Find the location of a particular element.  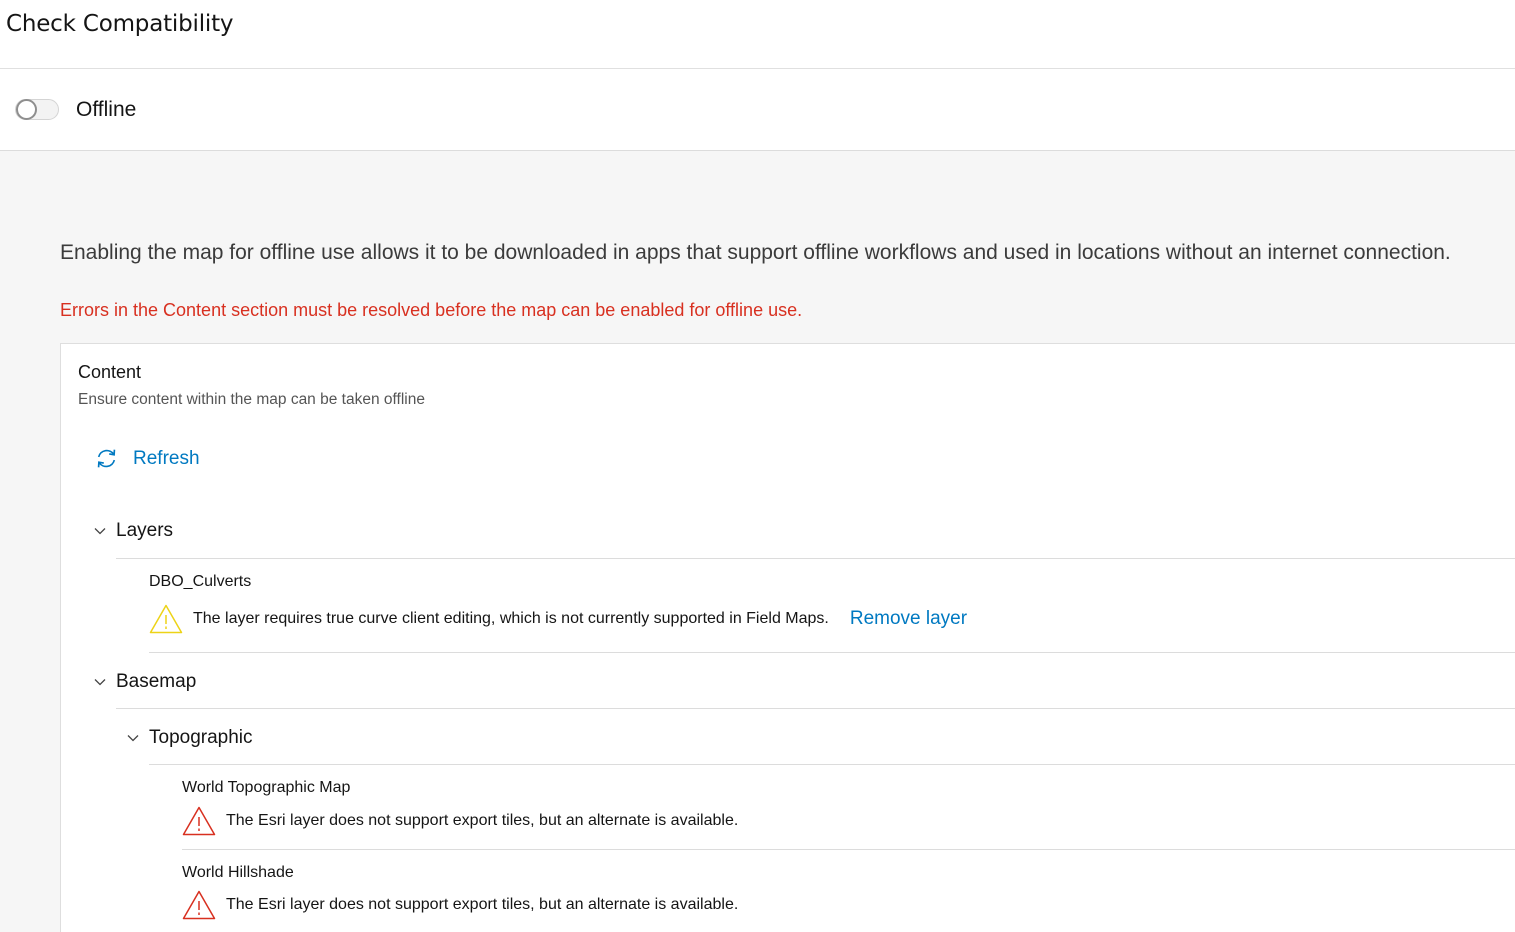

refresh-button: Refresh is located at coordinates (147, 458).